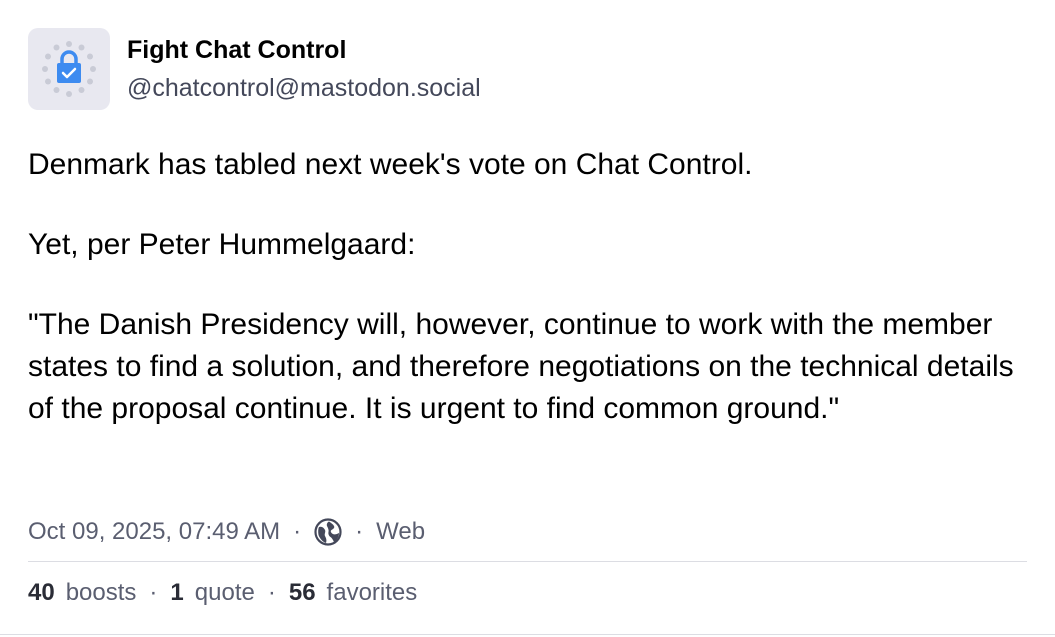  I want to click on bottom-divider, so click(527, 634).